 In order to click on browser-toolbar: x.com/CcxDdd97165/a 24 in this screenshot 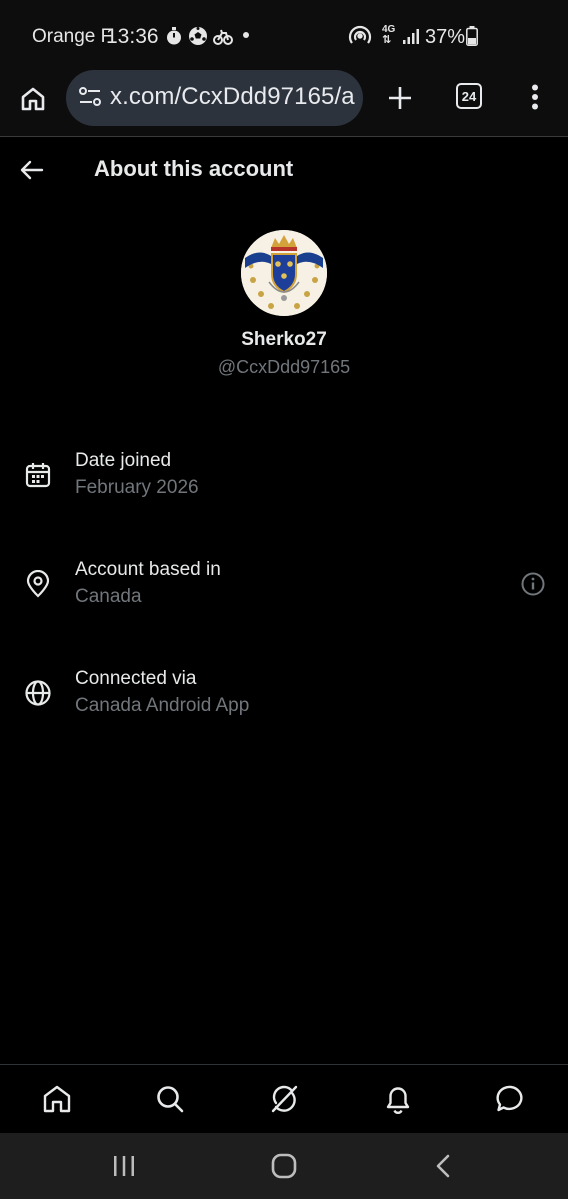, I will do `click(284, 102)`.